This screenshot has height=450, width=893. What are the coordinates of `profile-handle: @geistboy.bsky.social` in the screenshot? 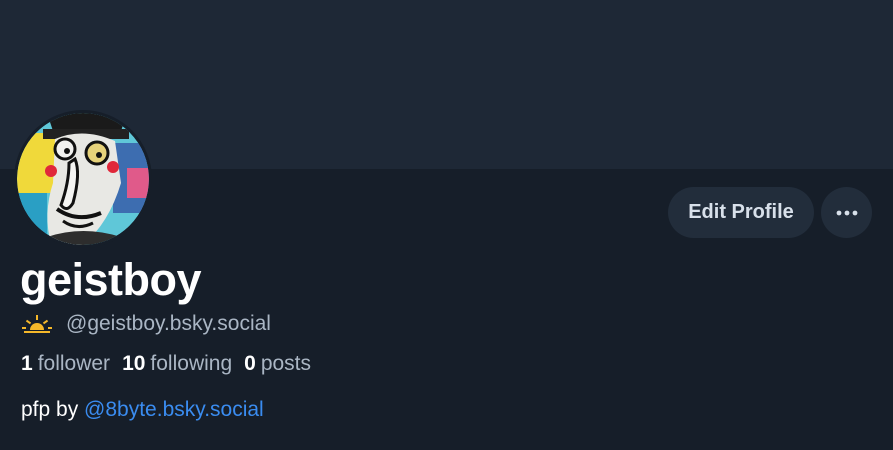 It's located at (168, 324).